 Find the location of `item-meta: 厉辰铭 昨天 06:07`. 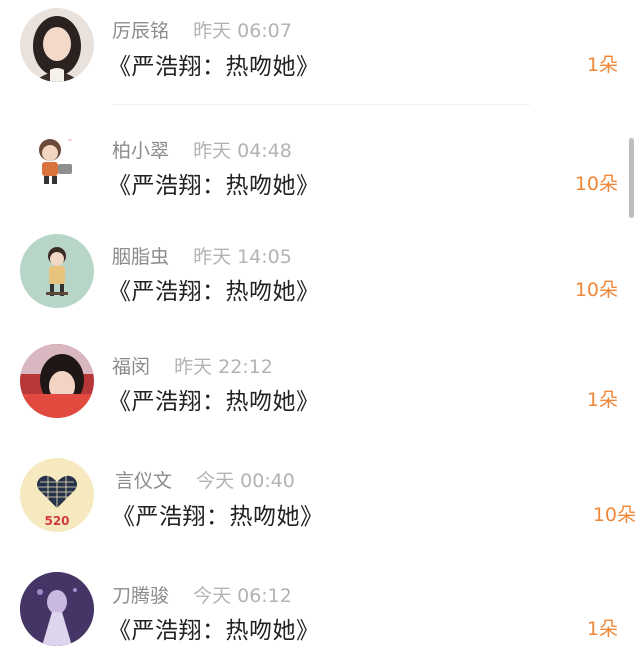

item-meta: 厉辰铭 昨天 06:07 is located at coordinates (202, 29).